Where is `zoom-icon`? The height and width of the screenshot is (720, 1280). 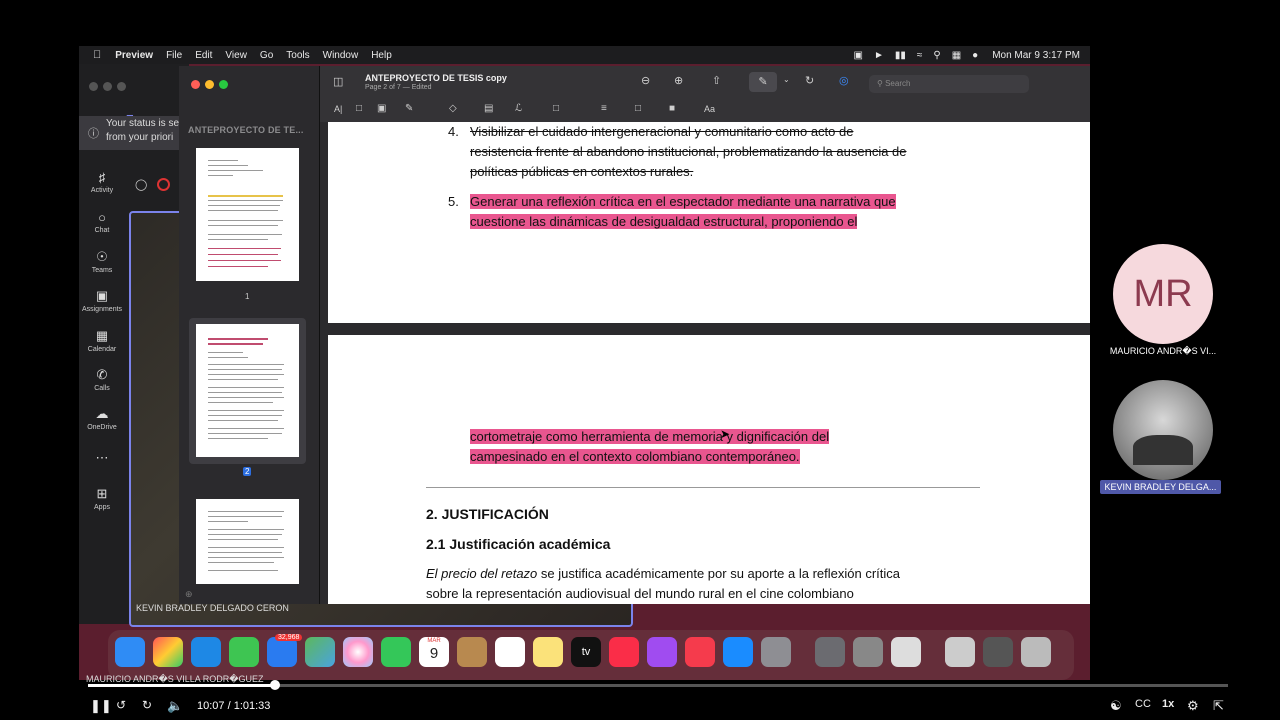
zoom-icon is located at coordinates (223, 84).